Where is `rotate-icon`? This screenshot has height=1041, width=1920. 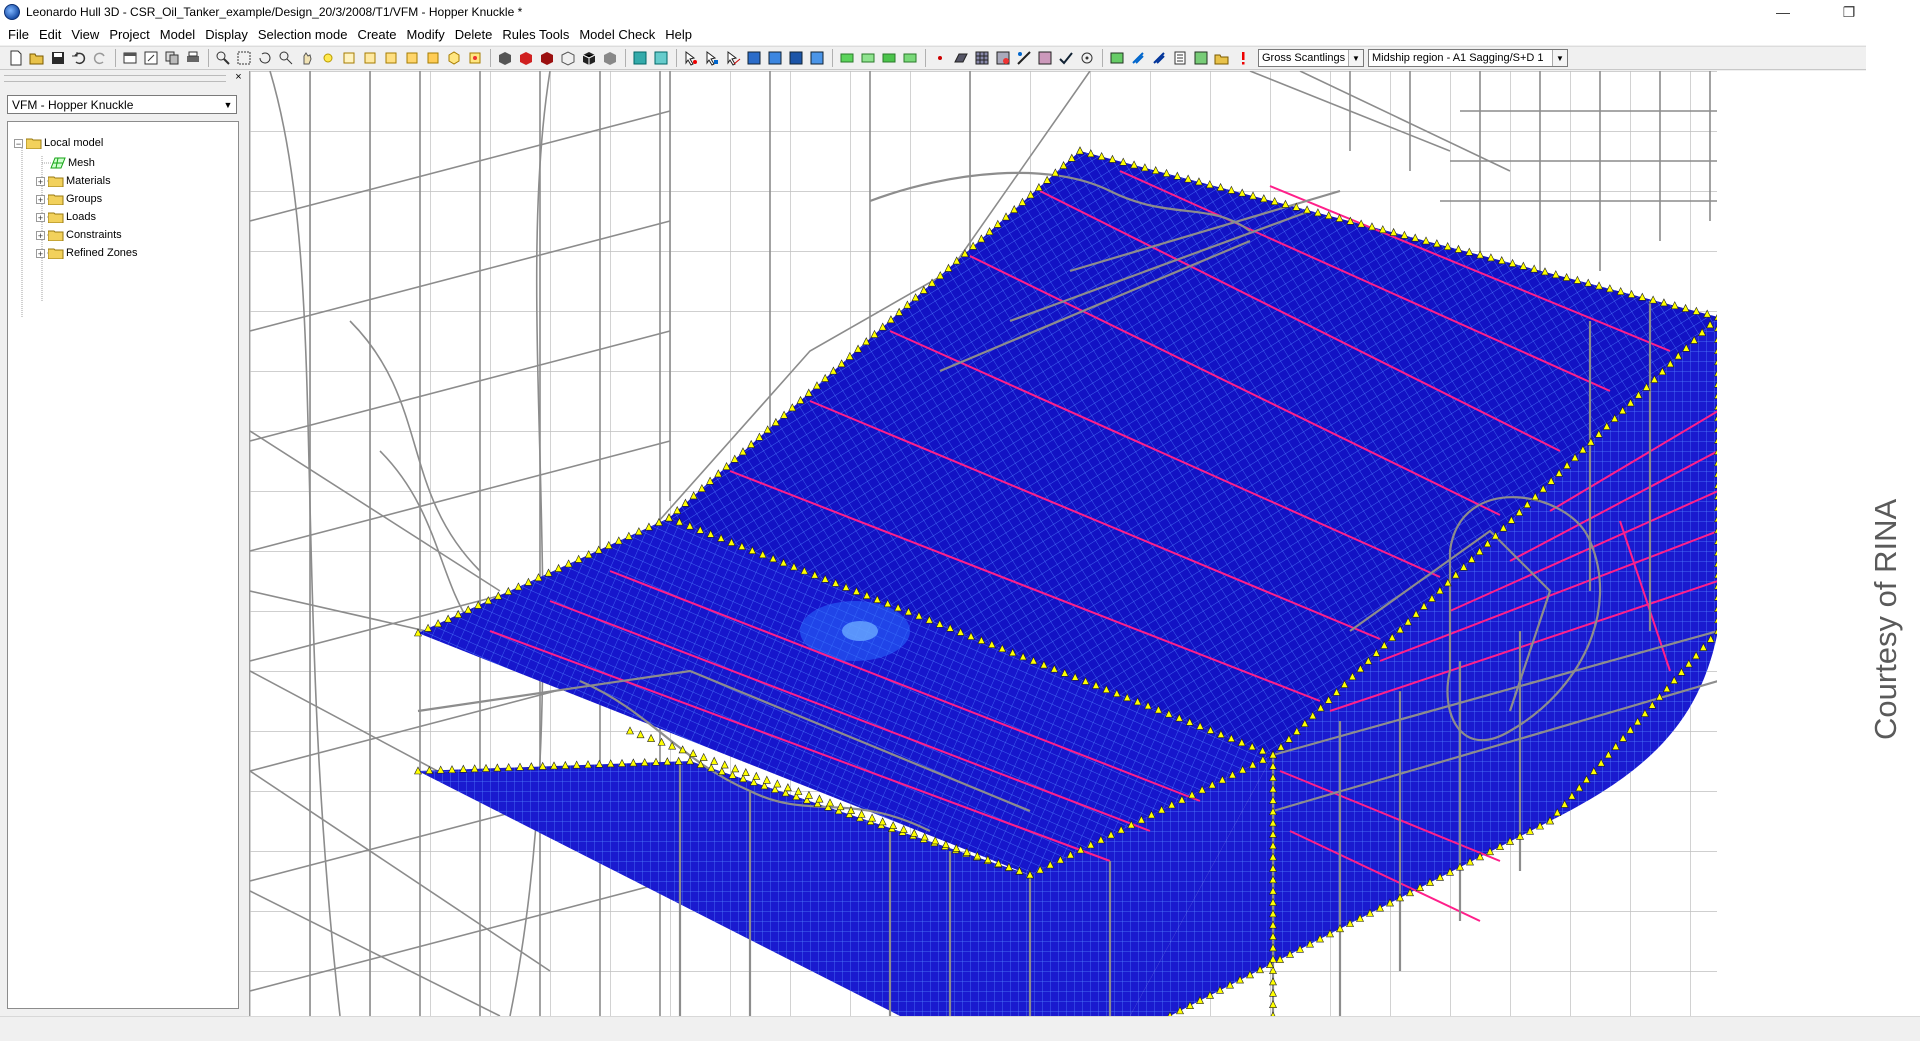 rotate-icon is located at coordinates (265, 58).